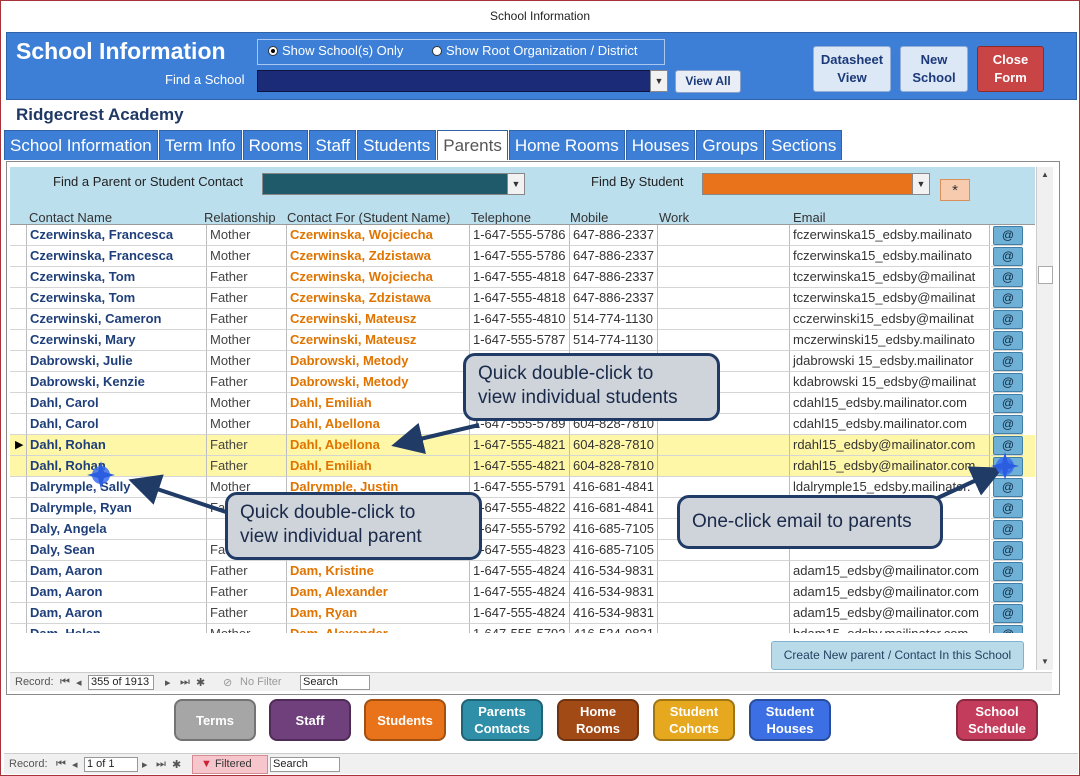 This screenshot has width=1080, height=776. Describe the element at coordinates (331, 536) in the screenshot. I see `callout-parent-line2: view individual parent` at that location.